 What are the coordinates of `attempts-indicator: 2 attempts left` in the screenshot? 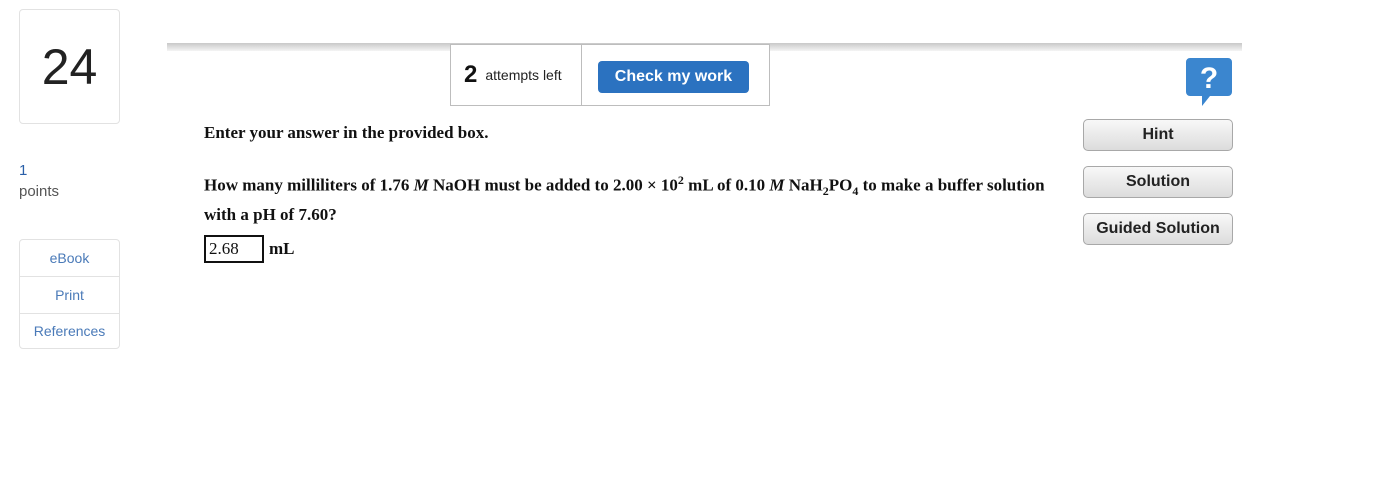 It's located at (516, 75).